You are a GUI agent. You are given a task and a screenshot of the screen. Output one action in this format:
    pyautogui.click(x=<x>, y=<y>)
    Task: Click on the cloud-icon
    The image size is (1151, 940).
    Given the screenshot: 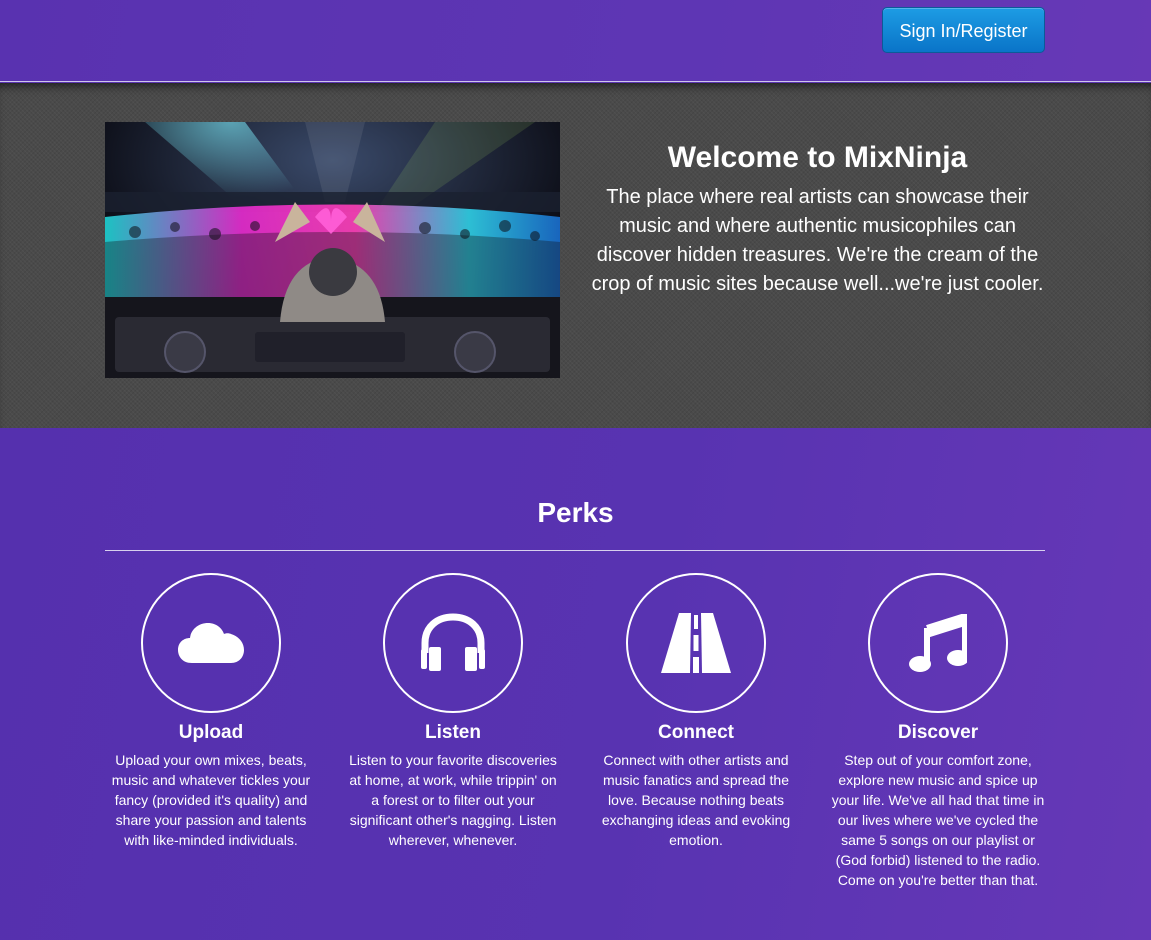 What is the action you would take?
    pyautogui.click(x=211, y=643)
    